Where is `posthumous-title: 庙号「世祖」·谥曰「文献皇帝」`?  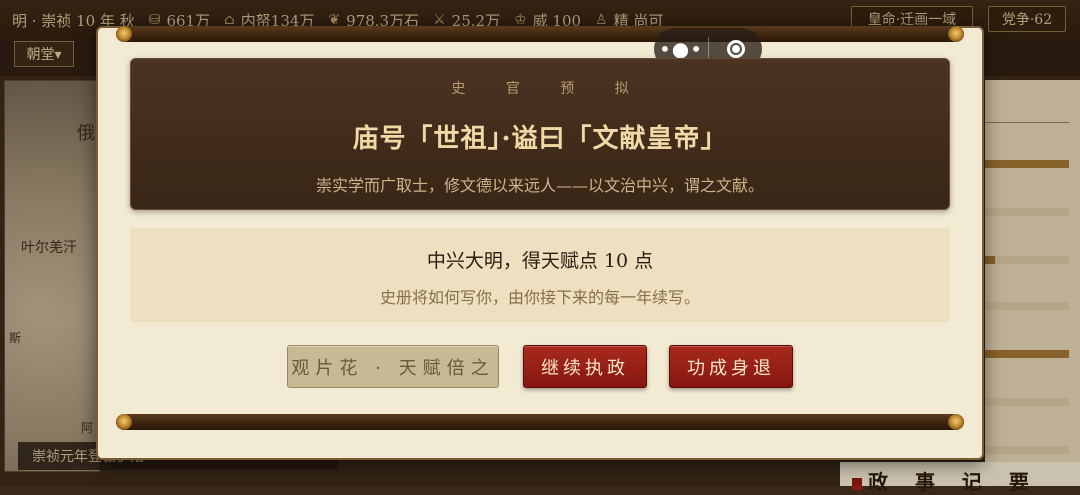 posthumous-title: 庙号「世祖」·谥曰「文献皇帝」 is located at coordinates (540, 139).